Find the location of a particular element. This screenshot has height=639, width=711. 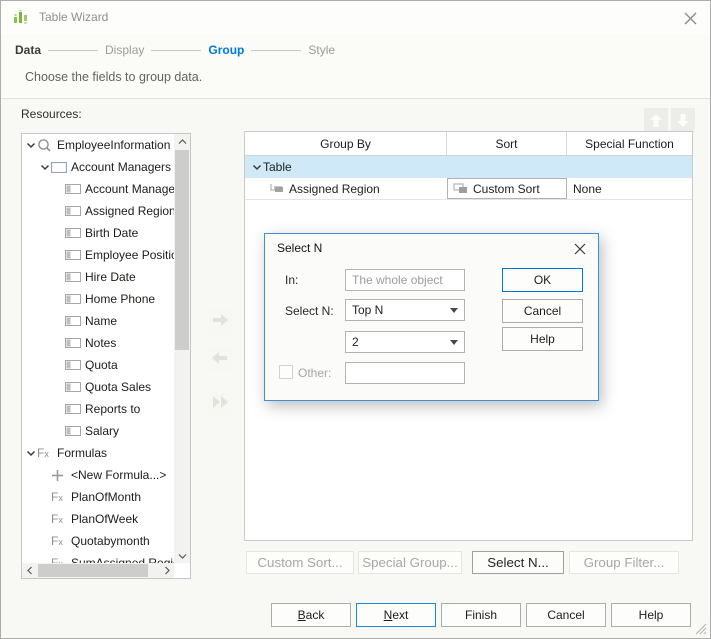

plus-icon is located at coordinates (61, 475).